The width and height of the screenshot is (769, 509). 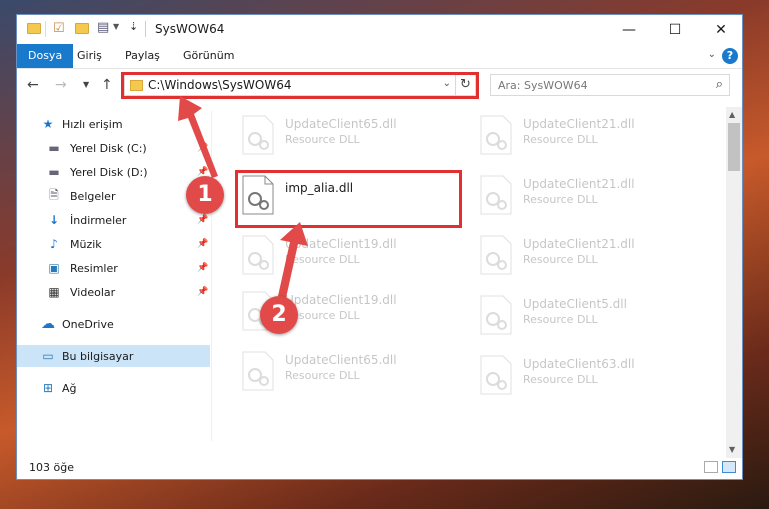 What do you see at coordinates (198, 137) in the screenshot?
I see `arrow-to-address` at bounding box center [198, 137].